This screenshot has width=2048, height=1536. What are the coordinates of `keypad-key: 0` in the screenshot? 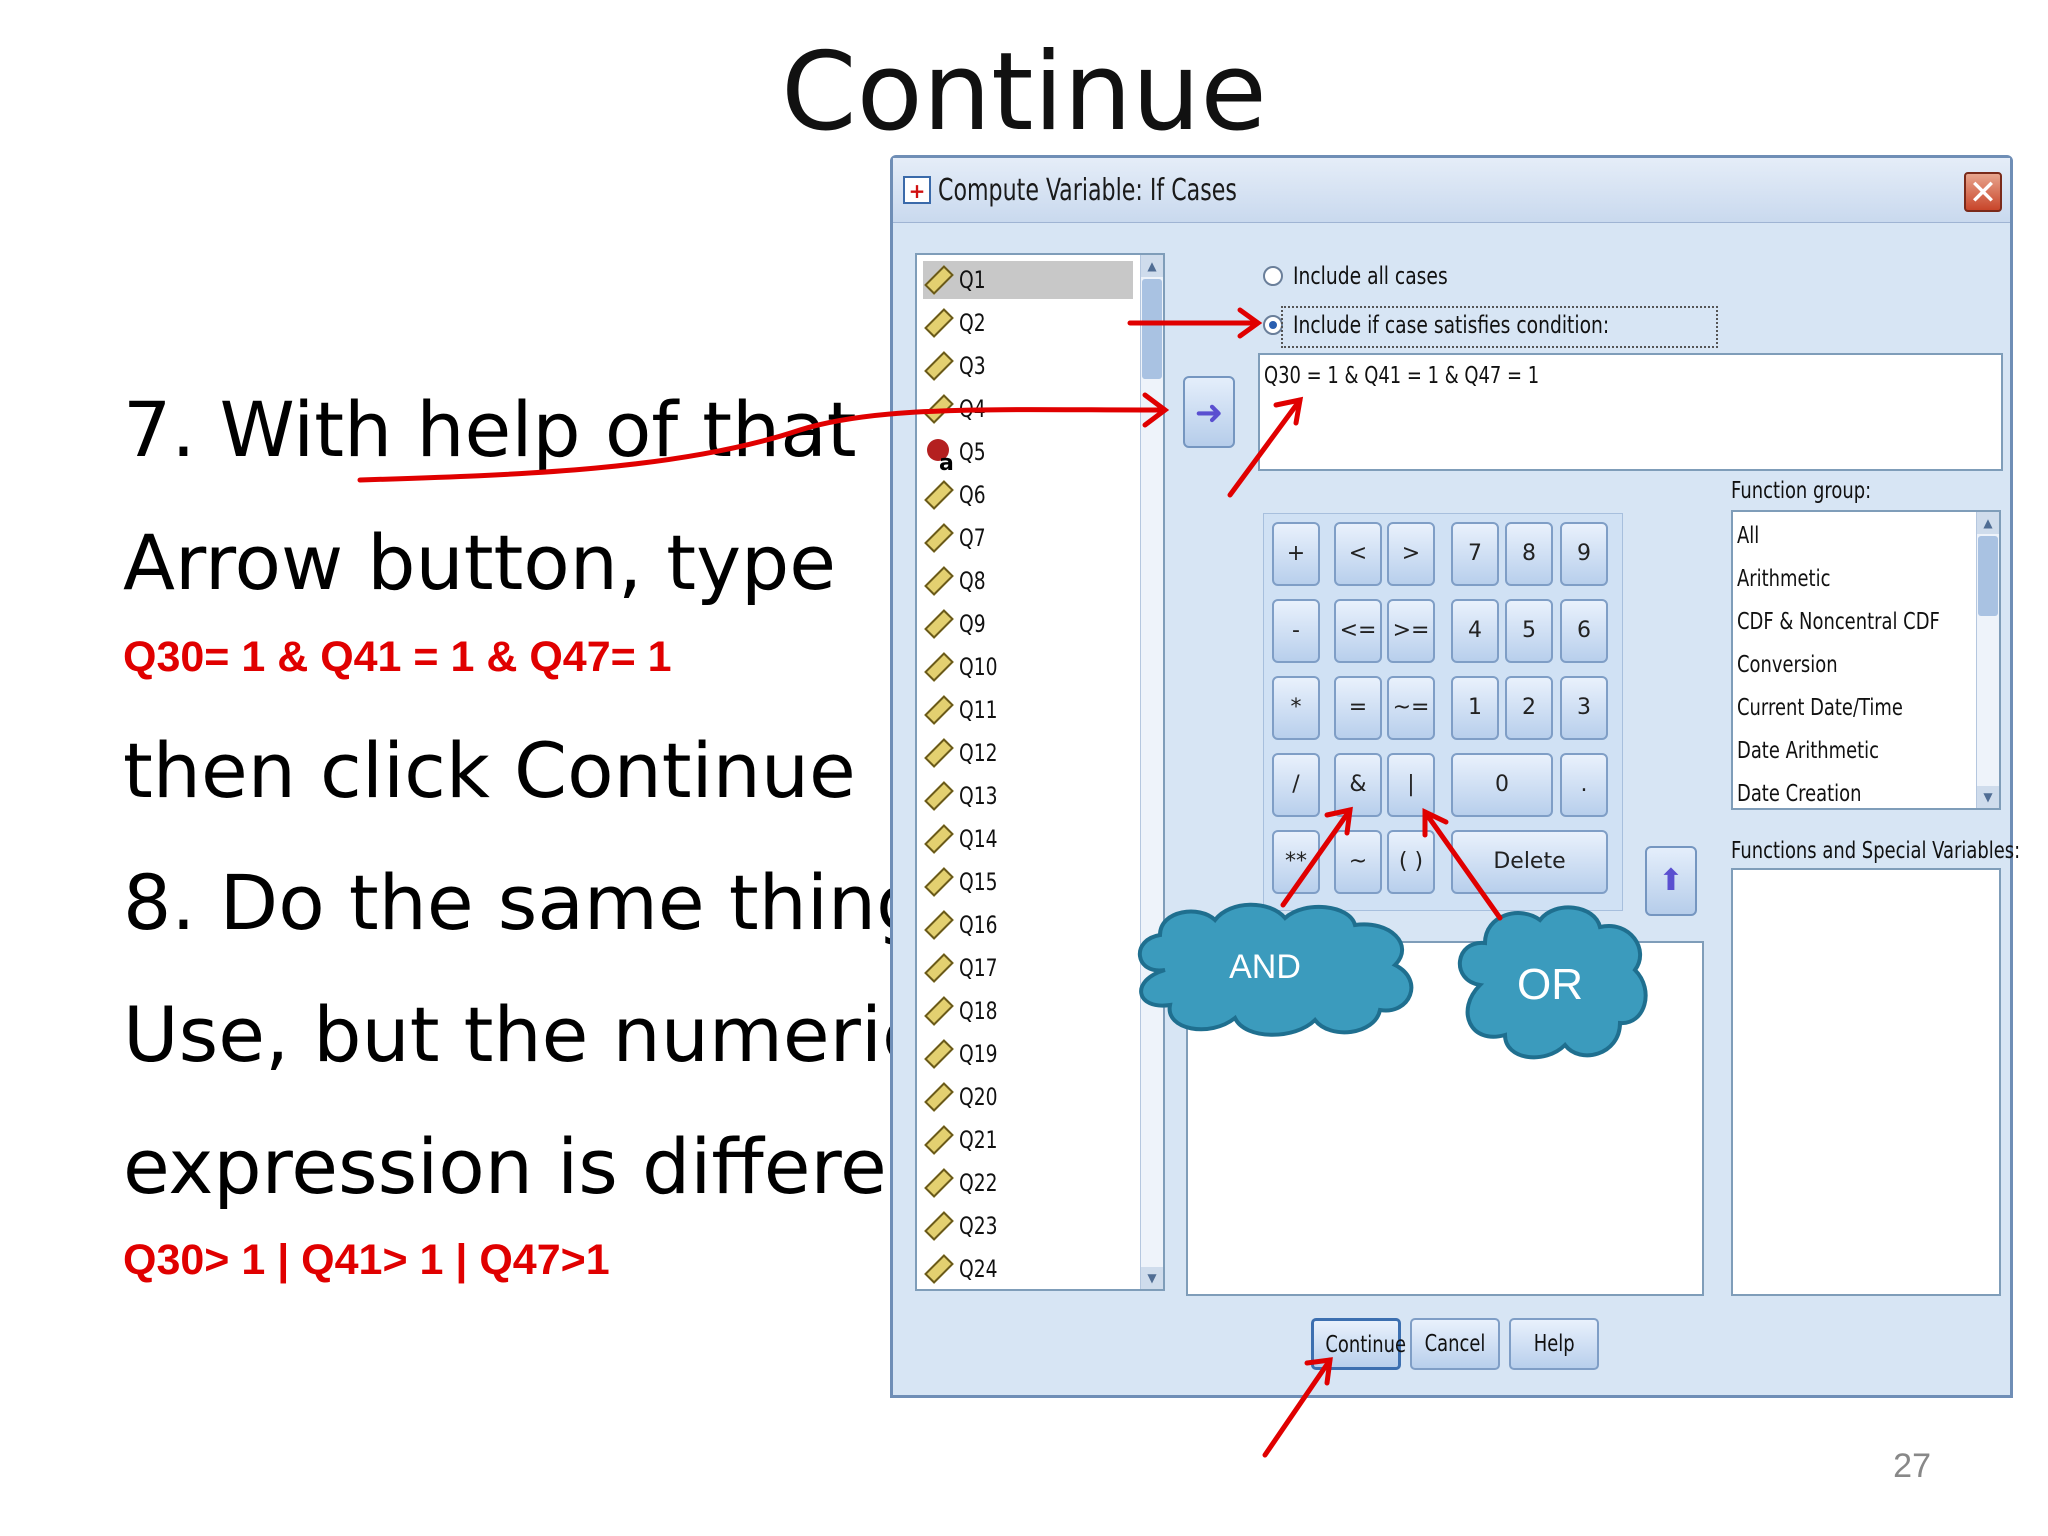 It's located at (1502, 785).